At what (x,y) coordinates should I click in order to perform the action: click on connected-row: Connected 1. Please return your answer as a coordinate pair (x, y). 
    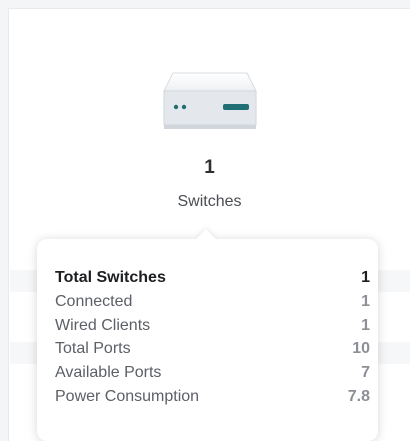
    Looking at the image, I should click on (212, 302).